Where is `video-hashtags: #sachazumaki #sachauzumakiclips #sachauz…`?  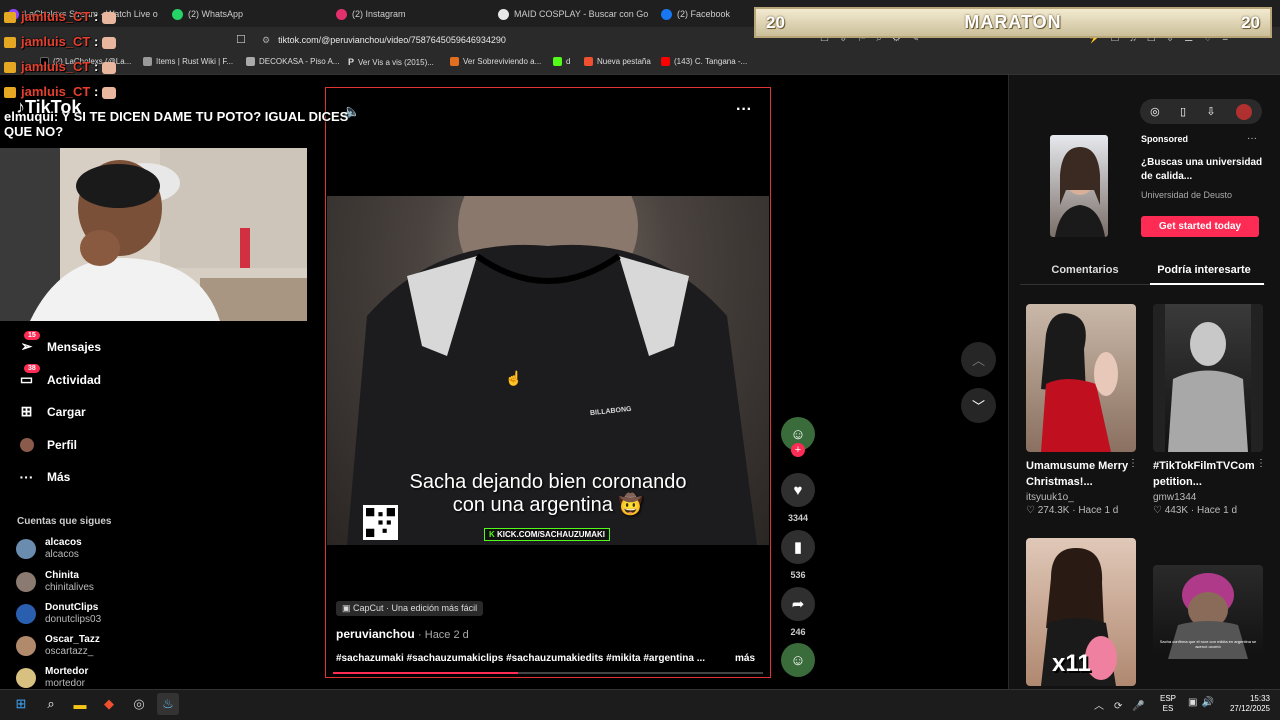
video-hashtags: #sachazumaki #sachauzumakiclips #sachauz… is located at coordinates (528, 658).